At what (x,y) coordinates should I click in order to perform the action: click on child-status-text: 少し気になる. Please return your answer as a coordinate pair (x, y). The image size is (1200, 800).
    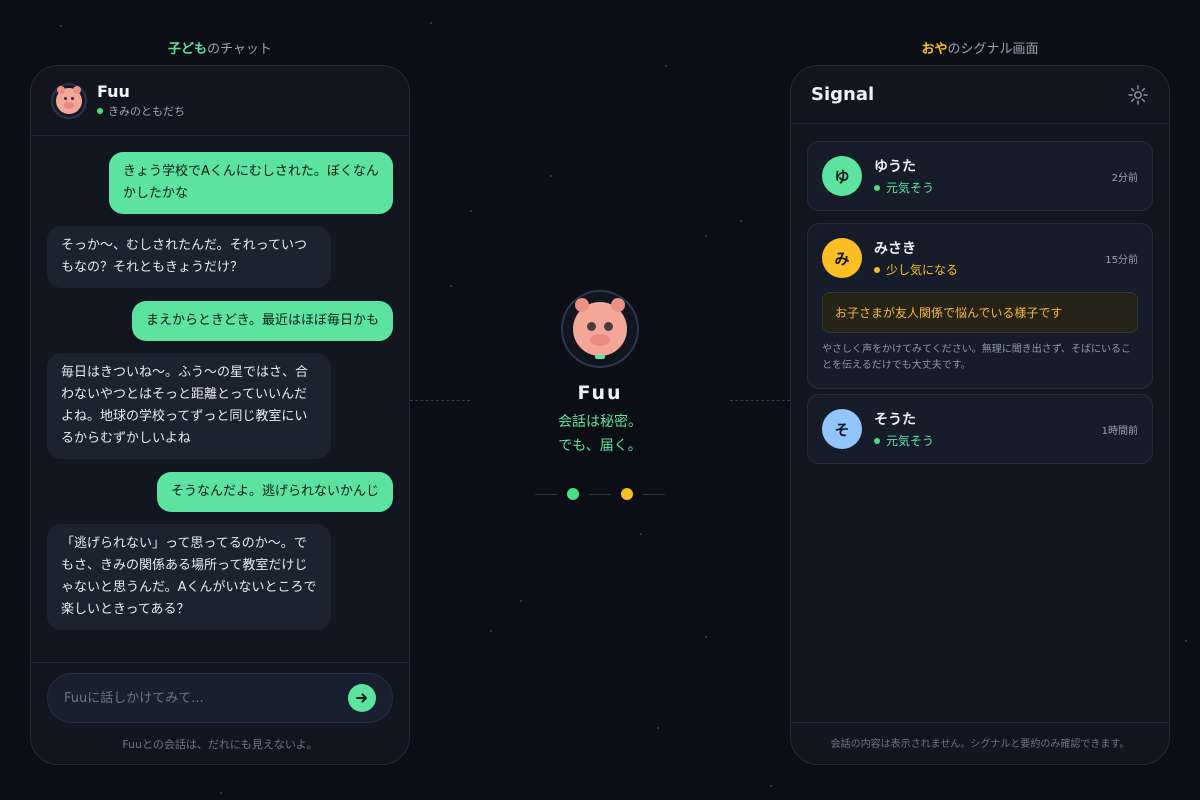
    Looking at the image, I should click on (922, 270).